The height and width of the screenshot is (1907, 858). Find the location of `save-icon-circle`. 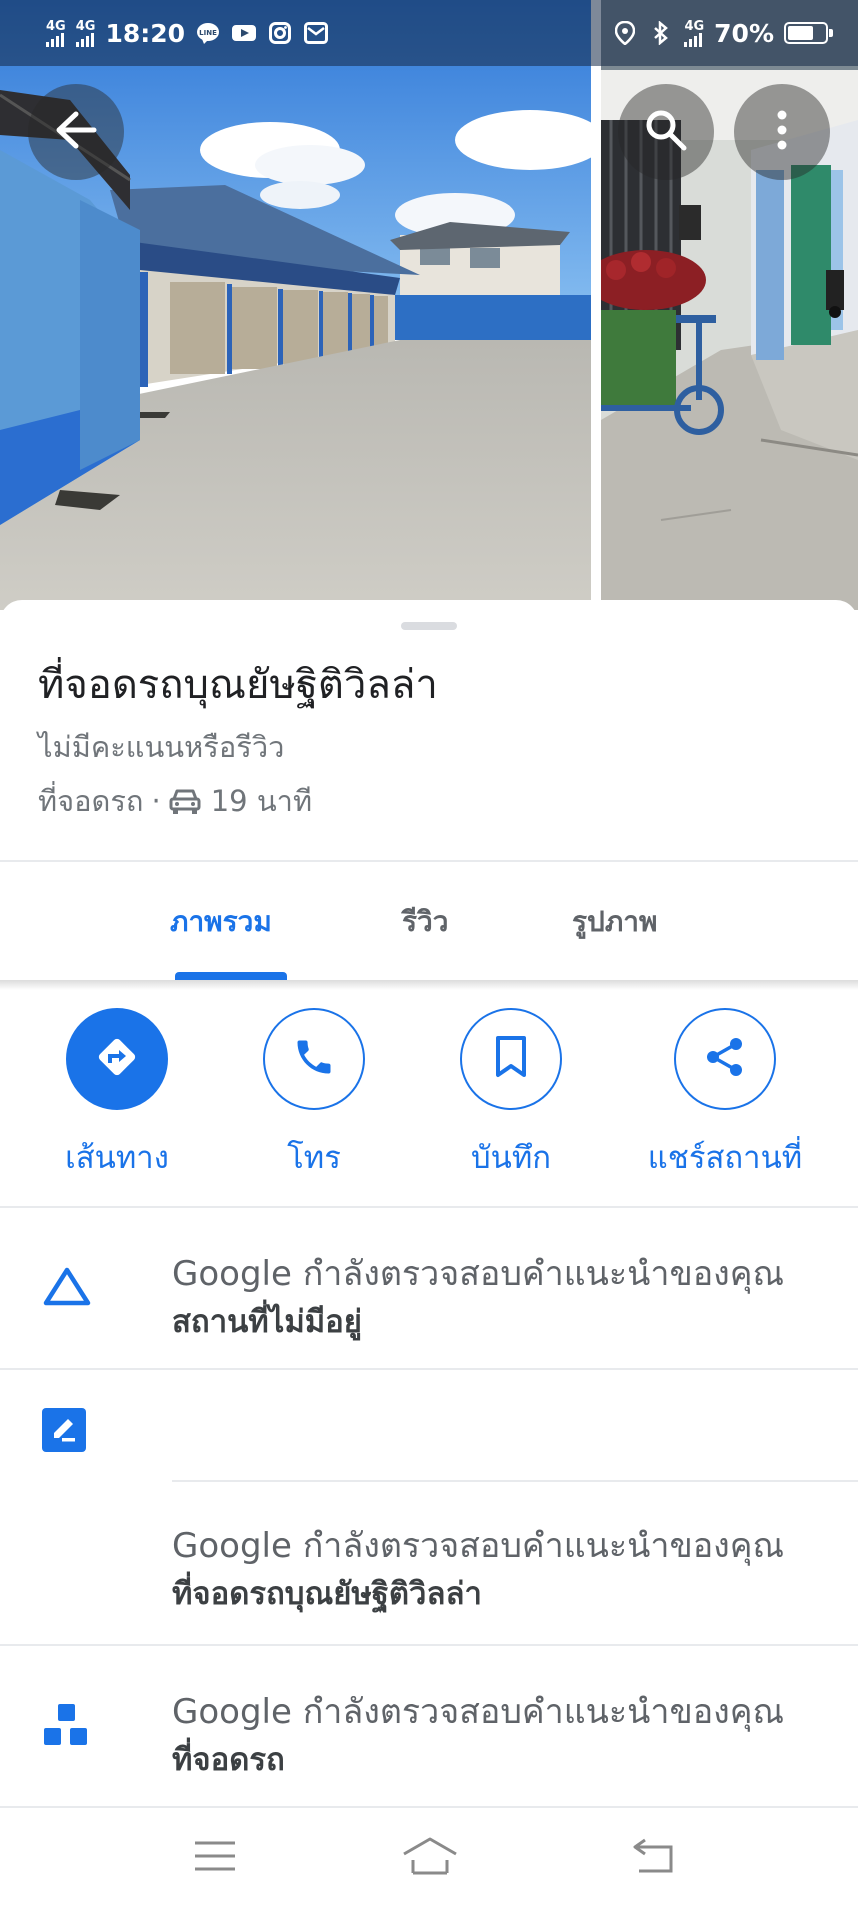

save-icon-circle is located at coordinates (511, 1059).